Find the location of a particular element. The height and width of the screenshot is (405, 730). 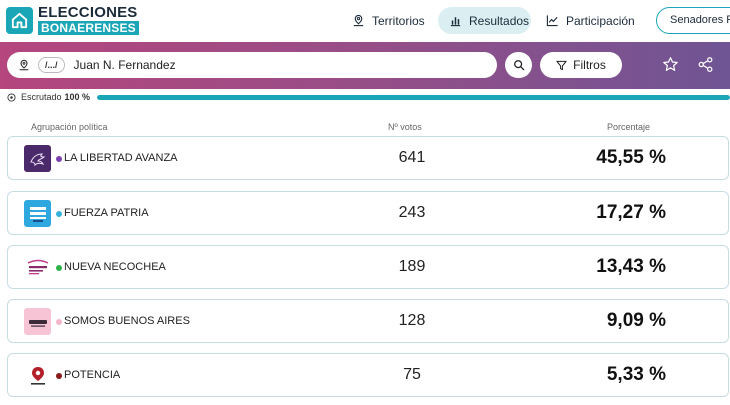

nav-participacion-label: Participación is located at coordinates (600, 20).